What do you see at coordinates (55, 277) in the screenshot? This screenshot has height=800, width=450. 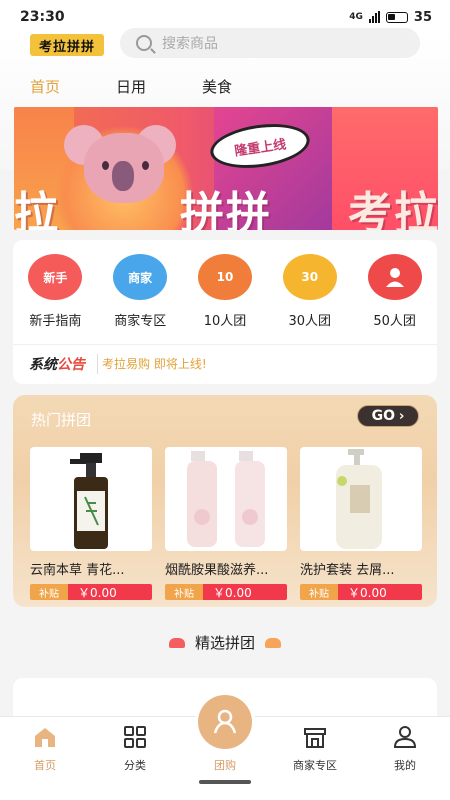 I see `newbie-guide-icon: 新手` at bounding box center [55, 277].